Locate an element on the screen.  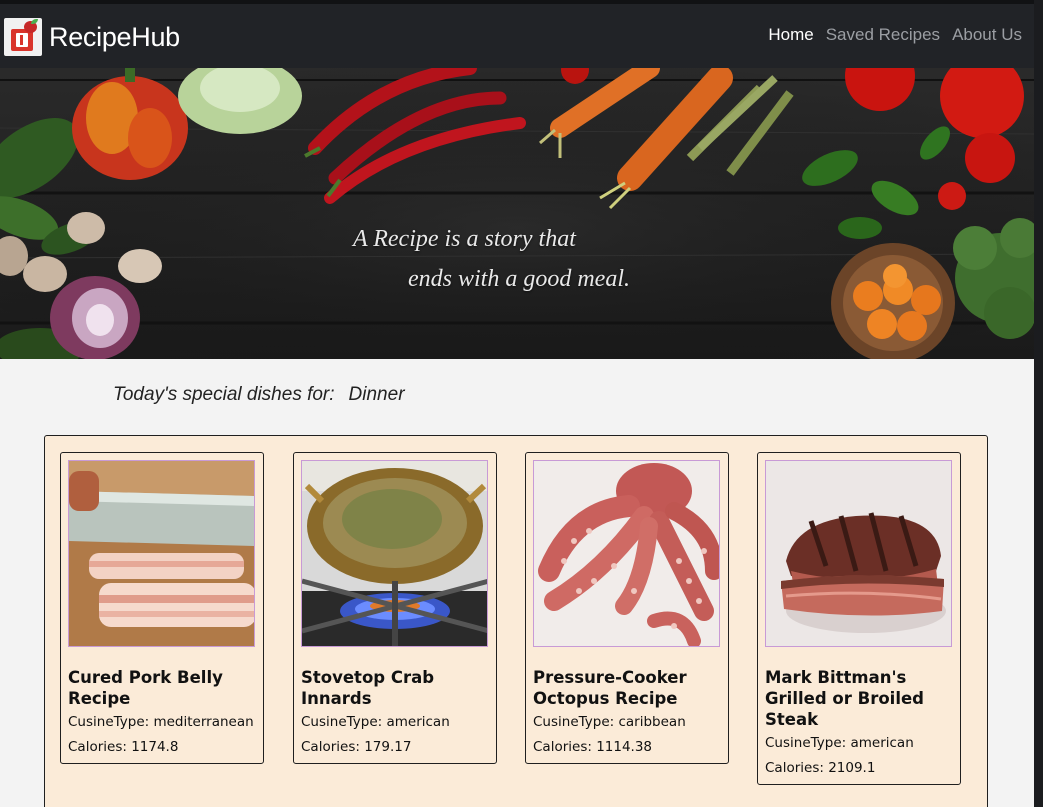
brand-name: RecipeHub is located at coordinates (114, 37).